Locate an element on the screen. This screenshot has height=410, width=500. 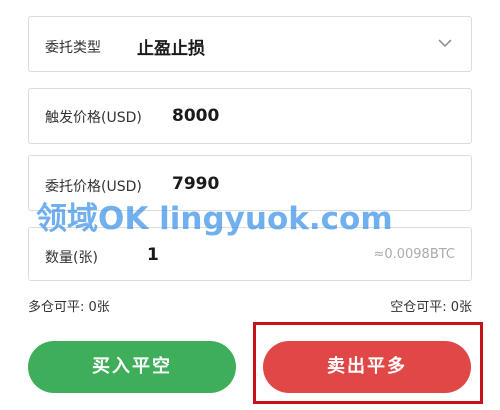
order-type-select: 委托类型 止盈止损 is located at coordinates (250, 44).